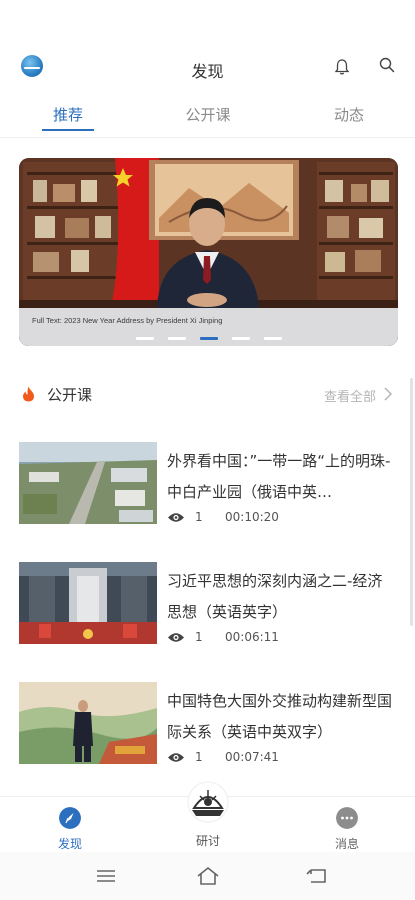 This screenshot has width=415, height=900. I want to click on see-all-link: 查看全部, so click(350, 395).